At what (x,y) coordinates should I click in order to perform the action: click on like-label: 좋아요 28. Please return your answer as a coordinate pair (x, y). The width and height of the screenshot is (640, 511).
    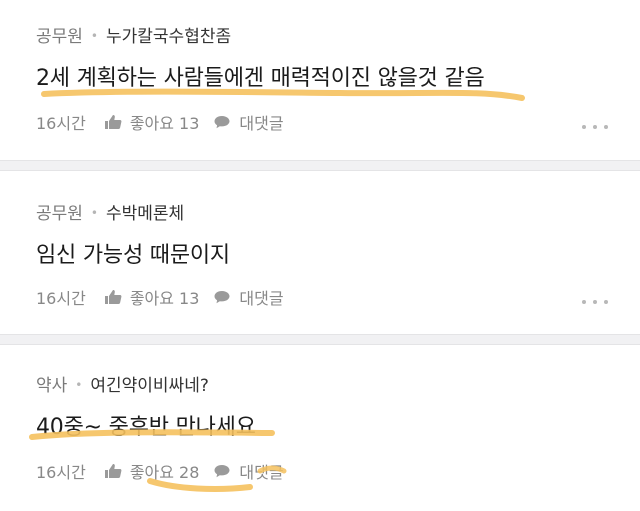
    Looking at the image, I should click on (164, 472).